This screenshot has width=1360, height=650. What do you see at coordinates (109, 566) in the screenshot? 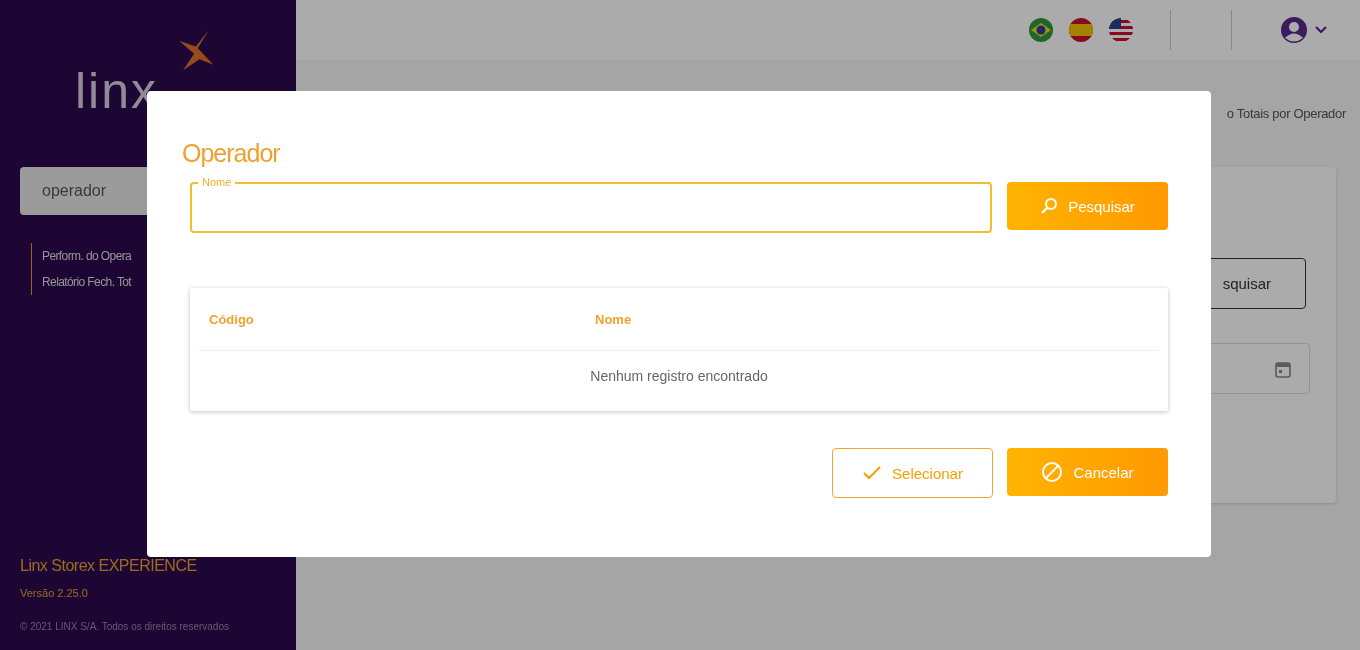
I see `product-name: Linx Storex EXPERIENCE` at bounding box center [109, 566].